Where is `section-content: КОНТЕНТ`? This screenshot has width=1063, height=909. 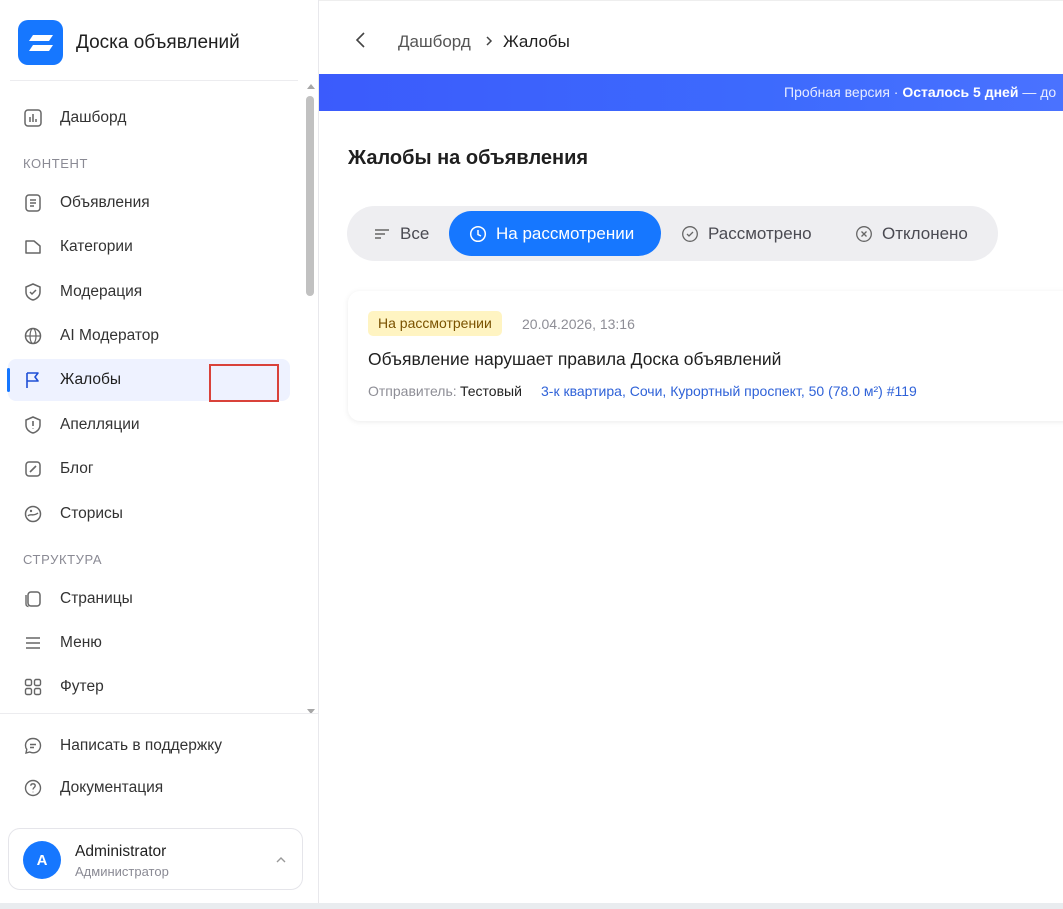 section-content: КОНТЕНТ is located at coordinates (56, 163).